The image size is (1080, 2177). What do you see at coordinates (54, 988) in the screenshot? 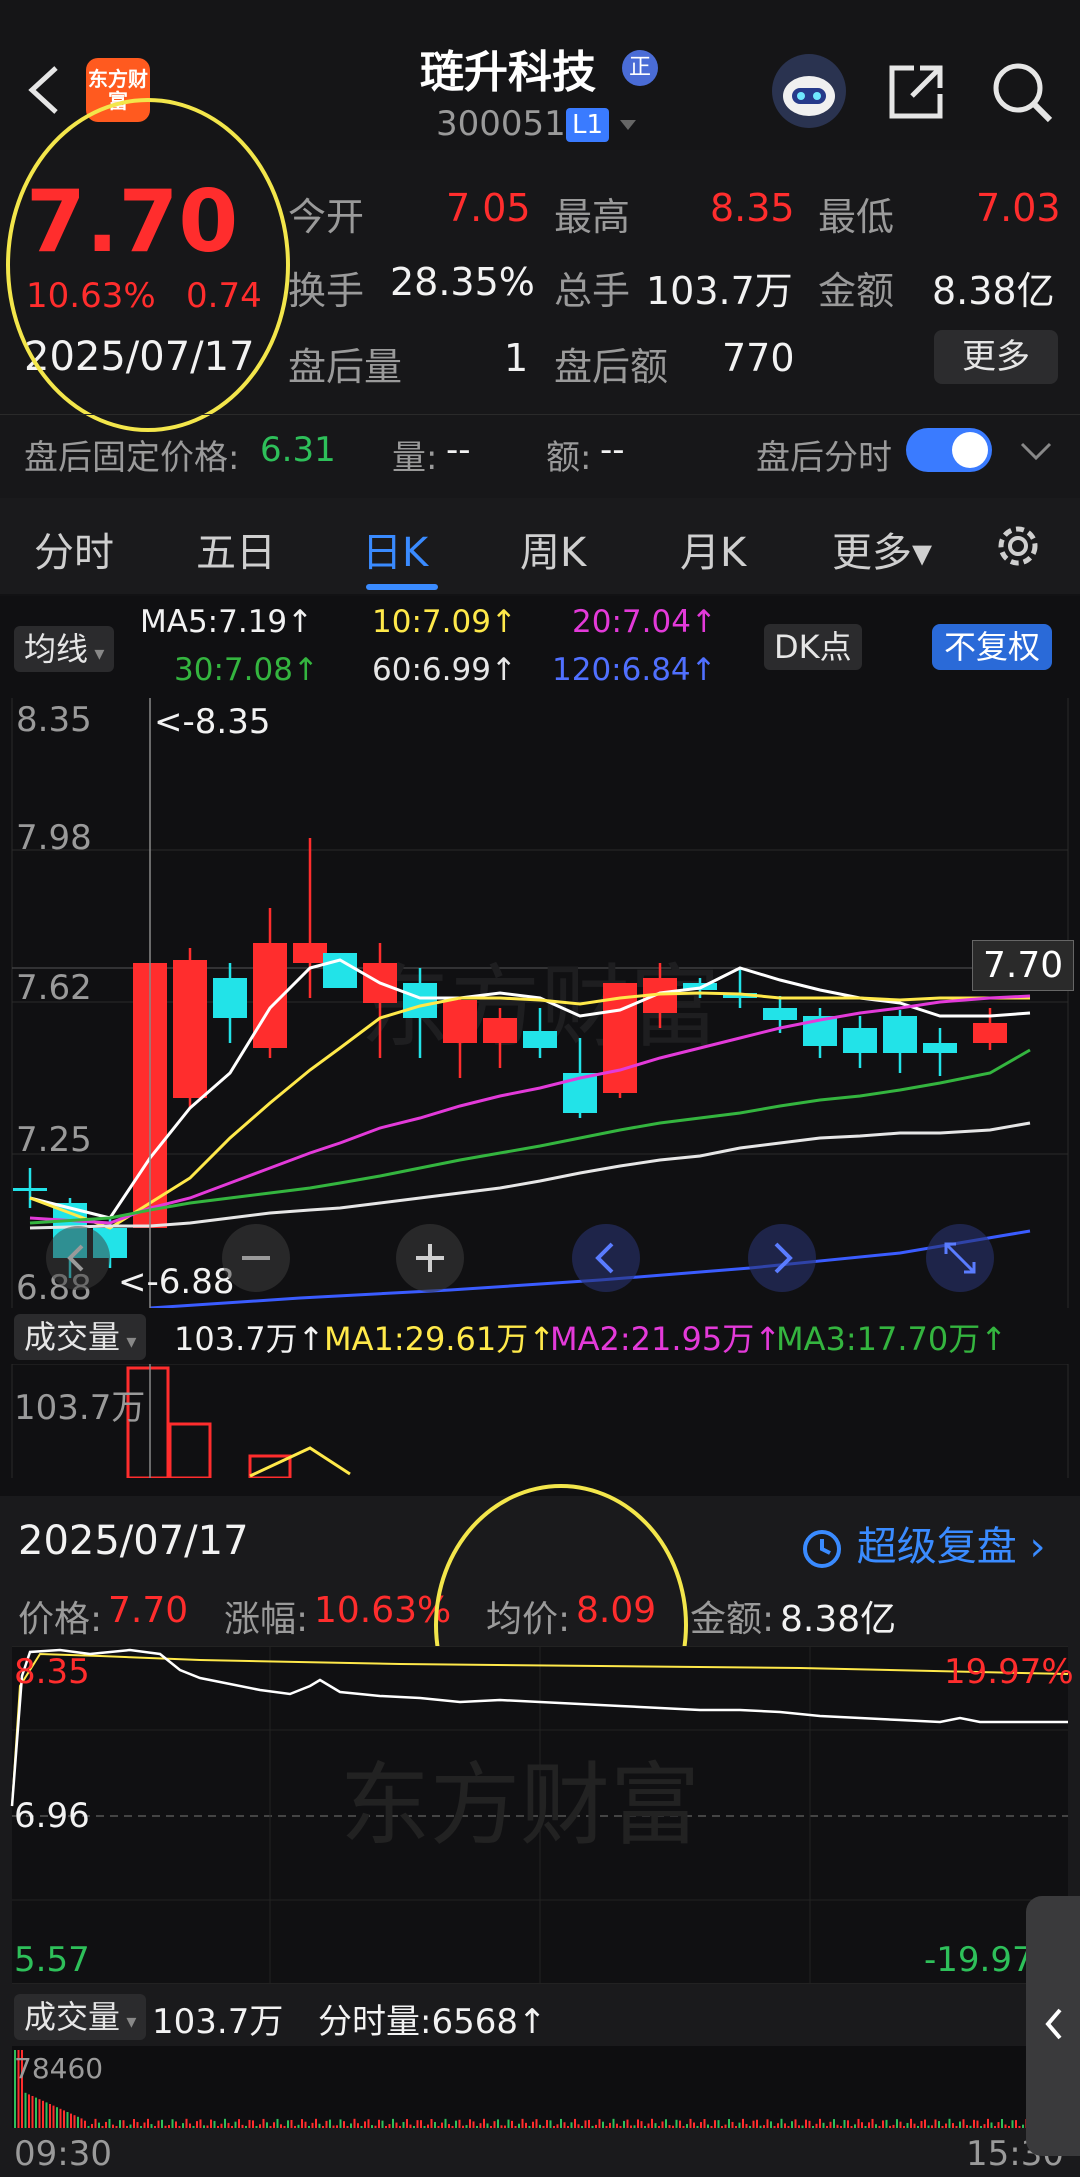
I see `y-label-3: 7.62` at bounding box center [54, 988].